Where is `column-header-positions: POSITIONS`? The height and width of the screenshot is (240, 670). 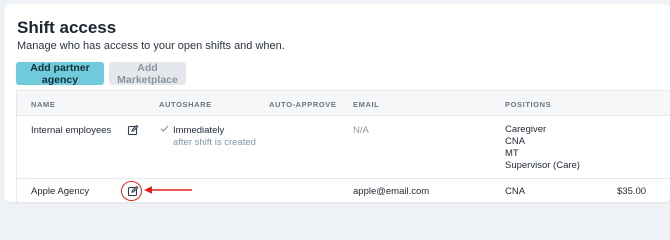
column-header-positions: POSITIONS is located at coordinates (528, 104).